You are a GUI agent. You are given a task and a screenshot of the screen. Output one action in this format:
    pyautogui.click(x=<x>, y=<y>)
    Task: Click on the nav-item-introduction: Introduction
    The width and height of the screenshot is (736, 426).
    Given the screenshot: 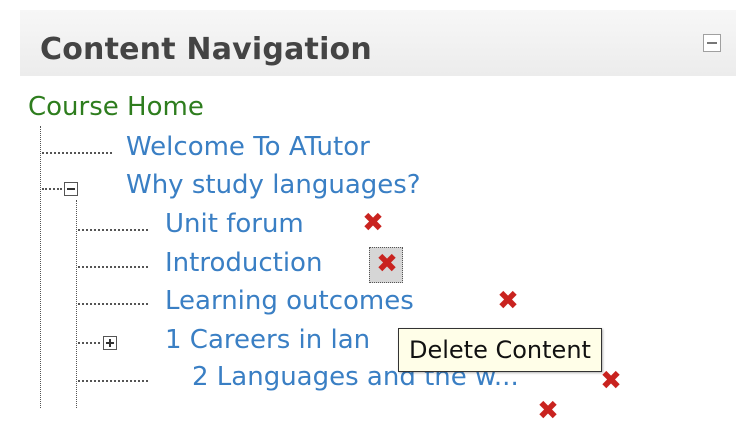 What is the action you would take?
    pyautogui.click(x=243, y=263)
    